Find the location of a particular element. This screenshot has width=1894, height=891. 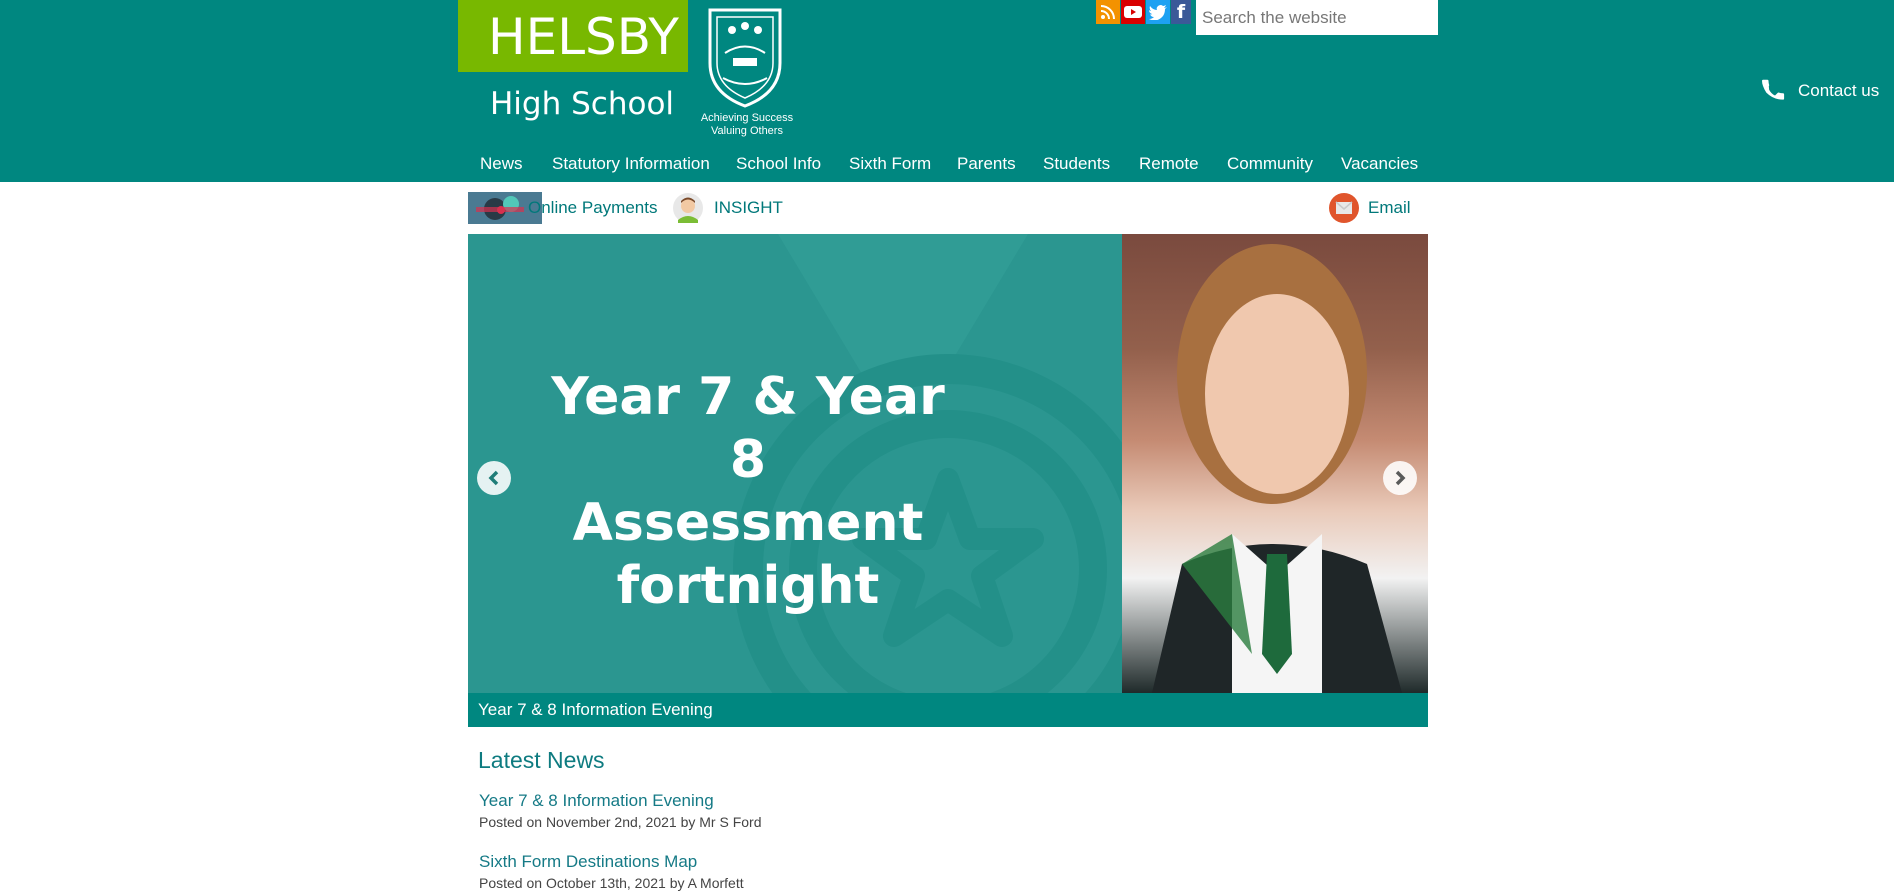

nav-item-remote: Remote is located at coordinates (1169, 164).